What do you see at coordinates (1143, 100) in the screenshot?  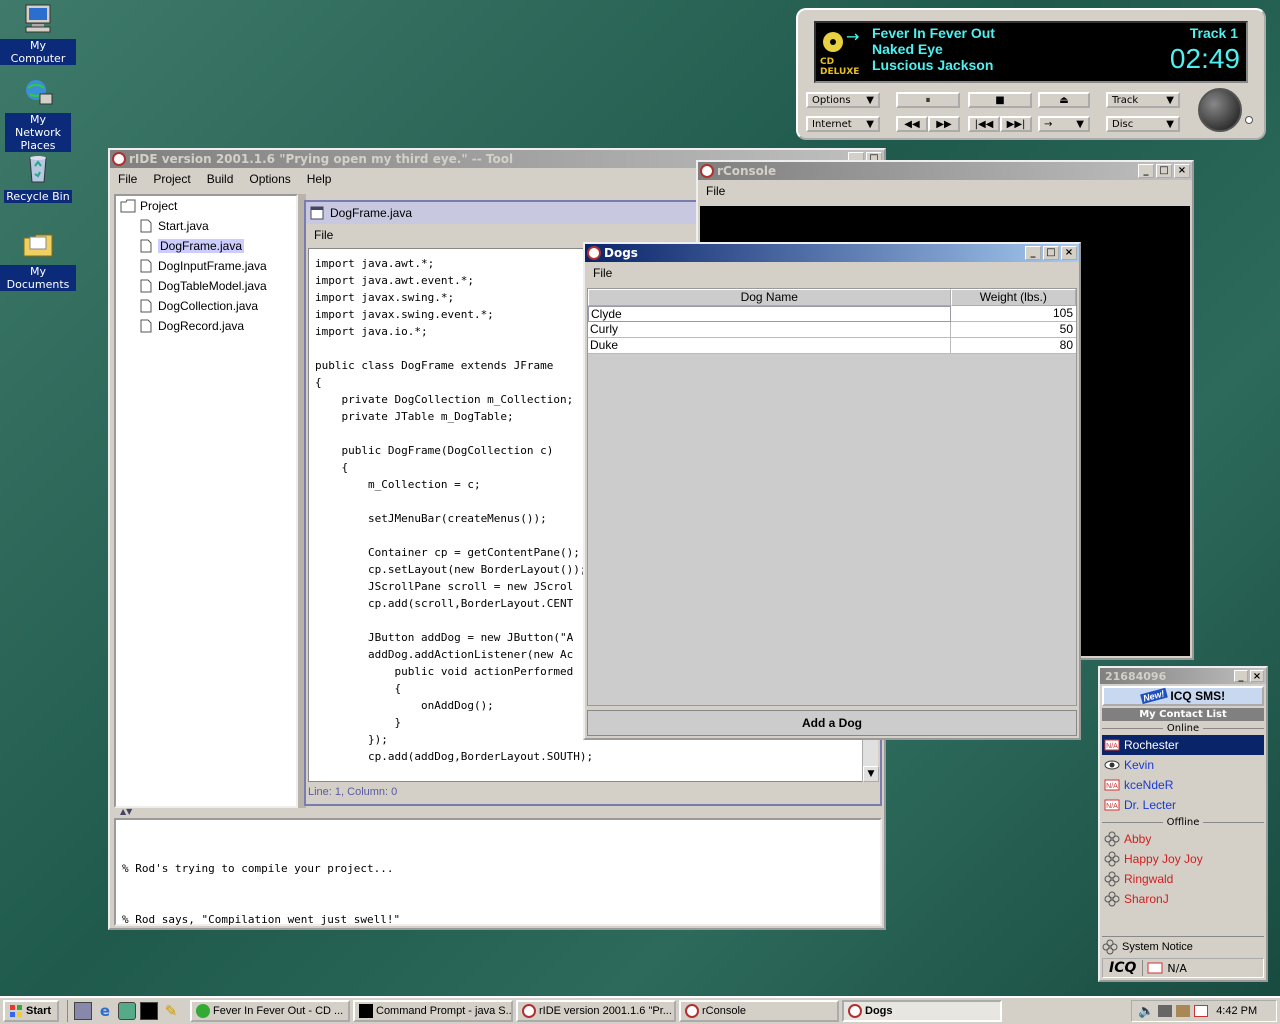 I see `cd-track-button: Track ▼` at bounding box center [1143, 100].